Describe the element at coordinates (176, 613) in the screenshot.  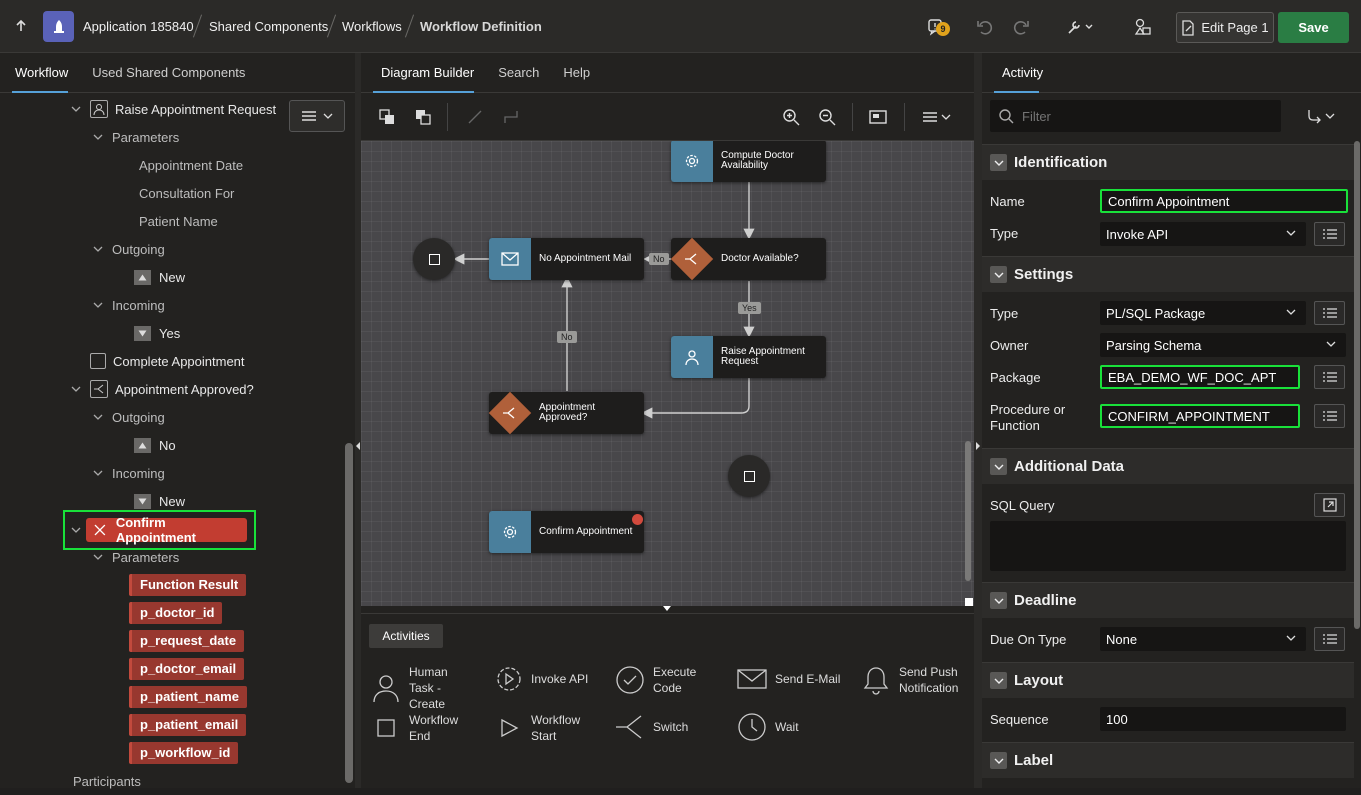
I see `param-p-doctor-id: p_doctor_id` at that location.